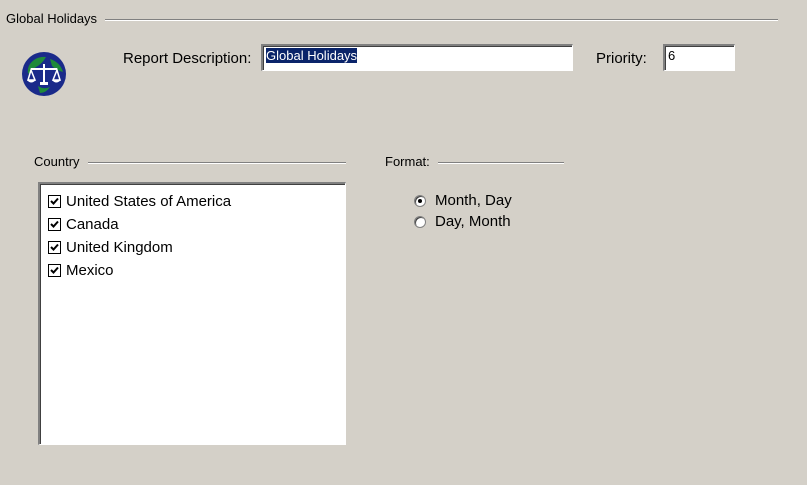  Describe the element at coordinates (90, 270) in the screenshot. I see `country-label: Mexico` at that location.